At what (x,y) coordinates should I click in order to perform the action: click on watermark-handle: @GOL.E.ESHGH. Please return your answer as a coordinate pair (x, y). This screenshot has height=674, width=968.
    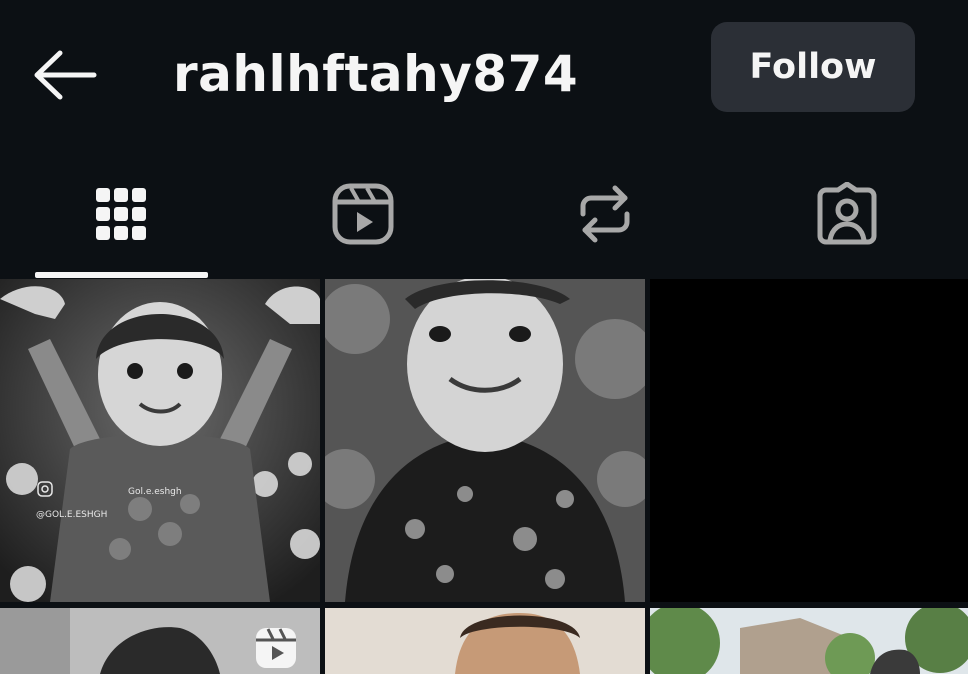
    Looking at the image, I should click on (71, 515).